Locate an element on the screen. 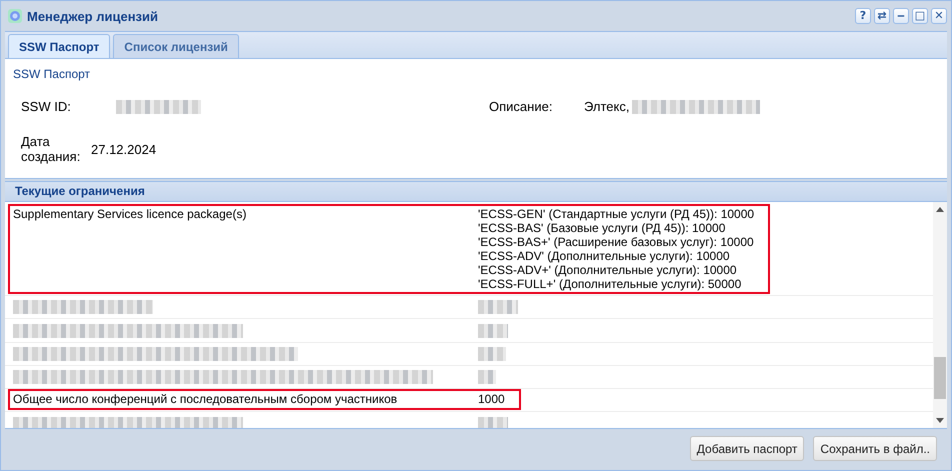 Image resolution: width=952 pixels, height=471 pixels. field-label: SSW ID: is located at coordinates (46, 106).